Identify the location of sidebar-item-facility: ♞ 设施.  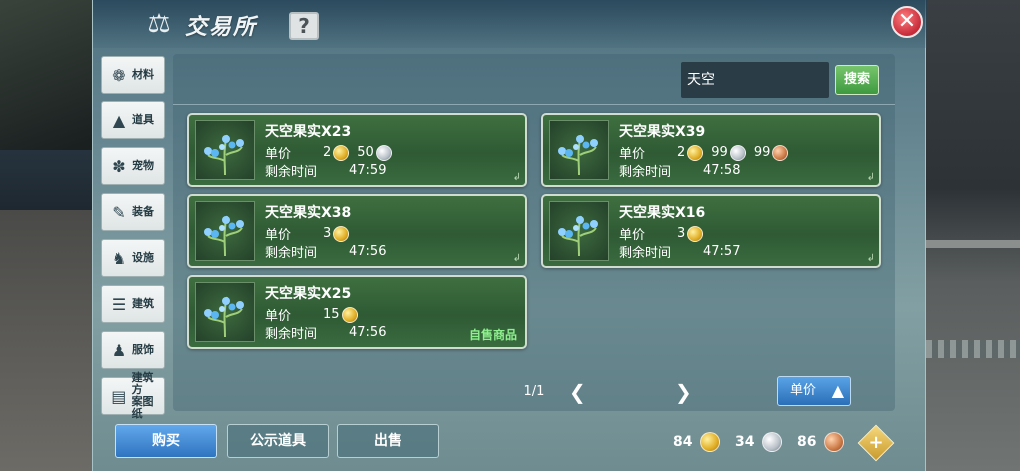
(133, 258).